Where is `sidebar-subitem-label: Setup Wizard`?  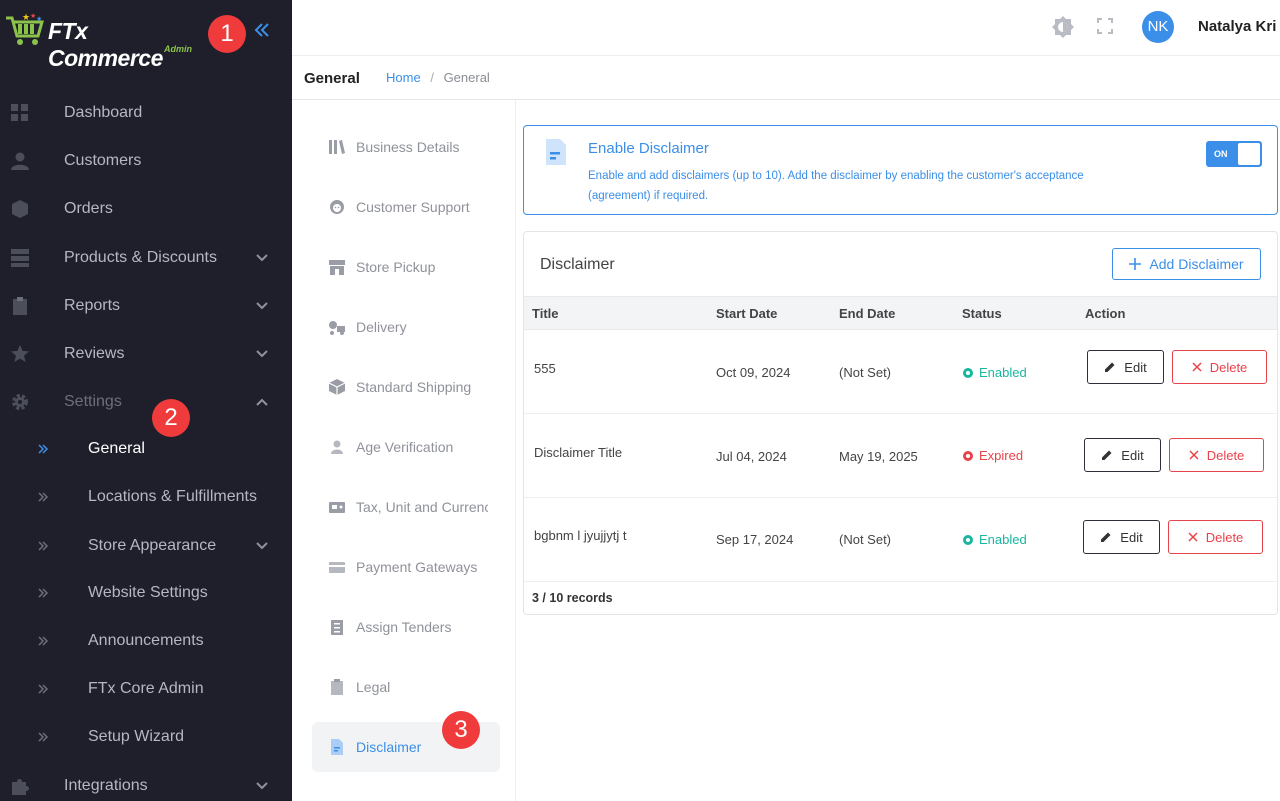 sidebar-subitem-label: Setup Wizard is located at coordinates (136, 736).